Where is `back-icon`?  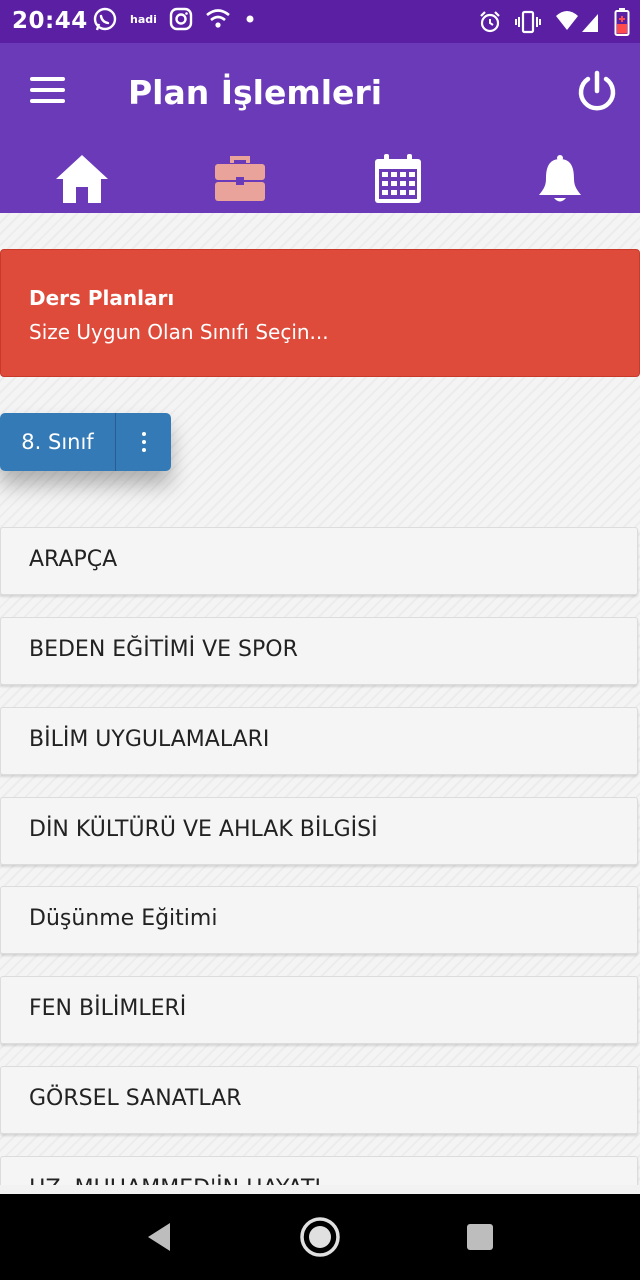
back-icon is located at coordinates (159, 1237).